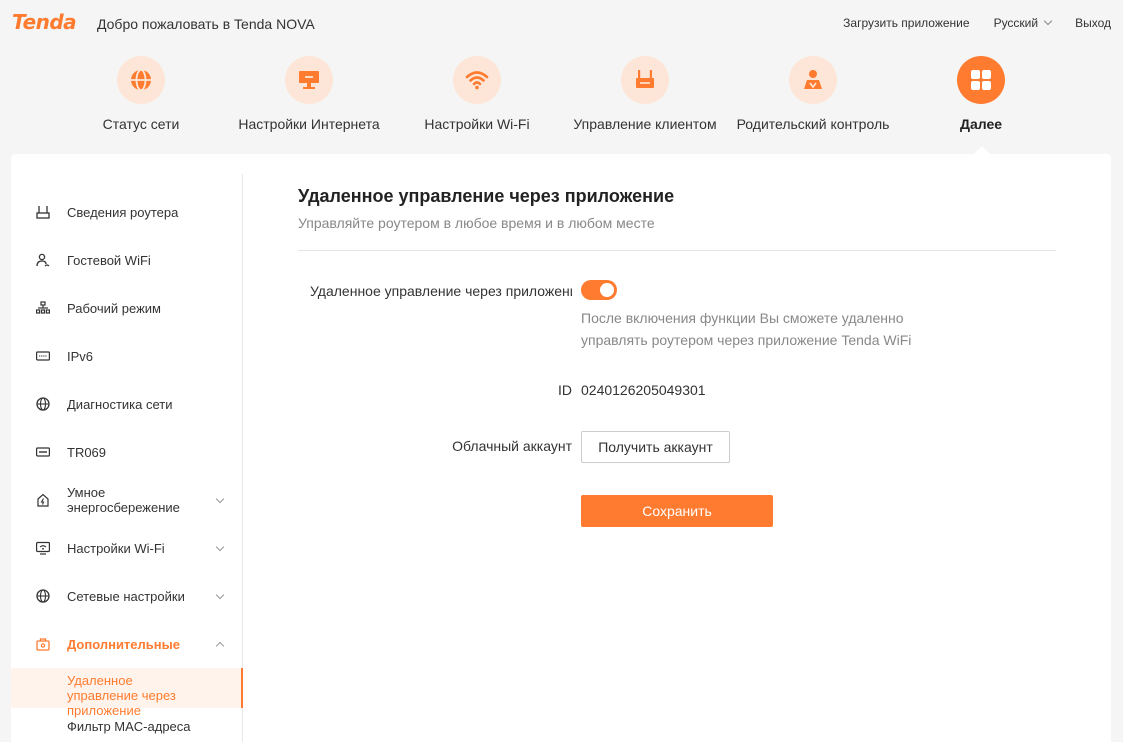  Describe the element at coordinates (477, 94) in the screenshot. I see `nav-wifi-settings: Настройки Wi-Fi` at that location.